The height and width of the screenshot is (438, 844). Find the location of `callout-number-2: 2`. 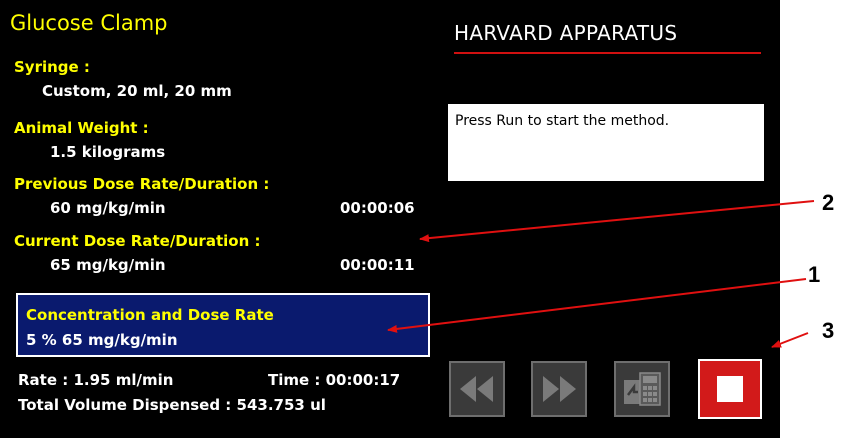

callout-number-2: 2 is located at coordinates (828, 202).